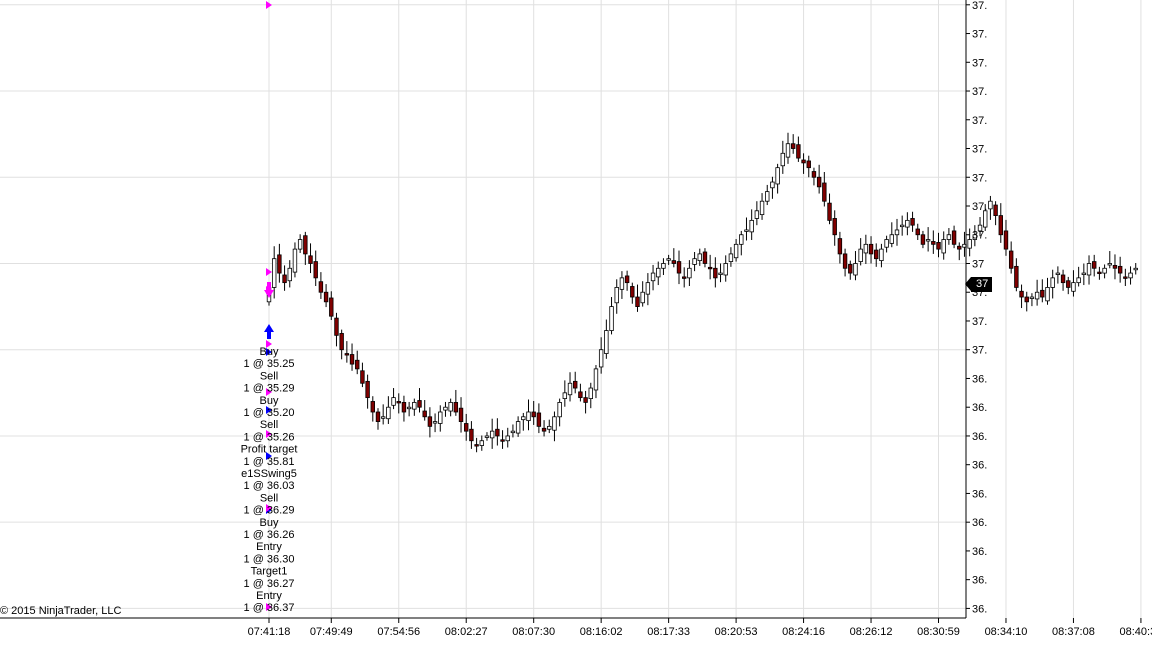  I want to click on trade-annotation-label: 1 @ 35.20, so click(269, 413).